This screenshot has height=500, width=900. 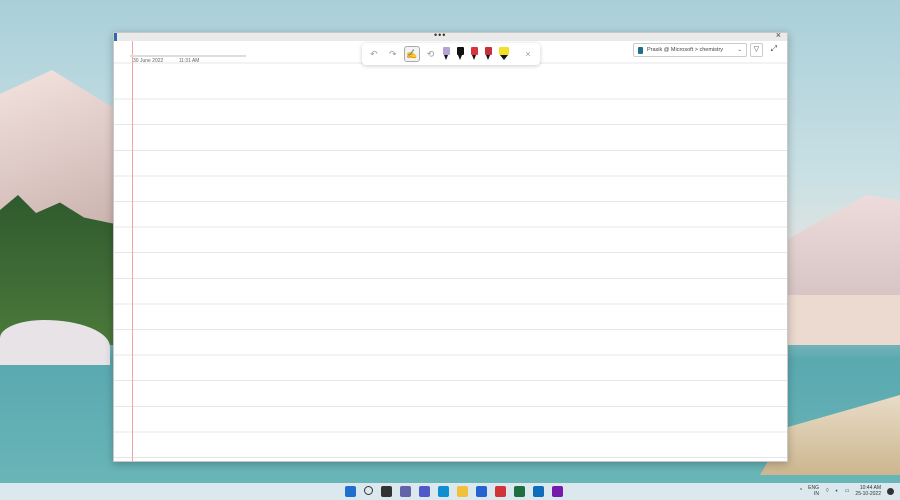 I want to click on taskbar-app-chat, so click(x=405, y=491).